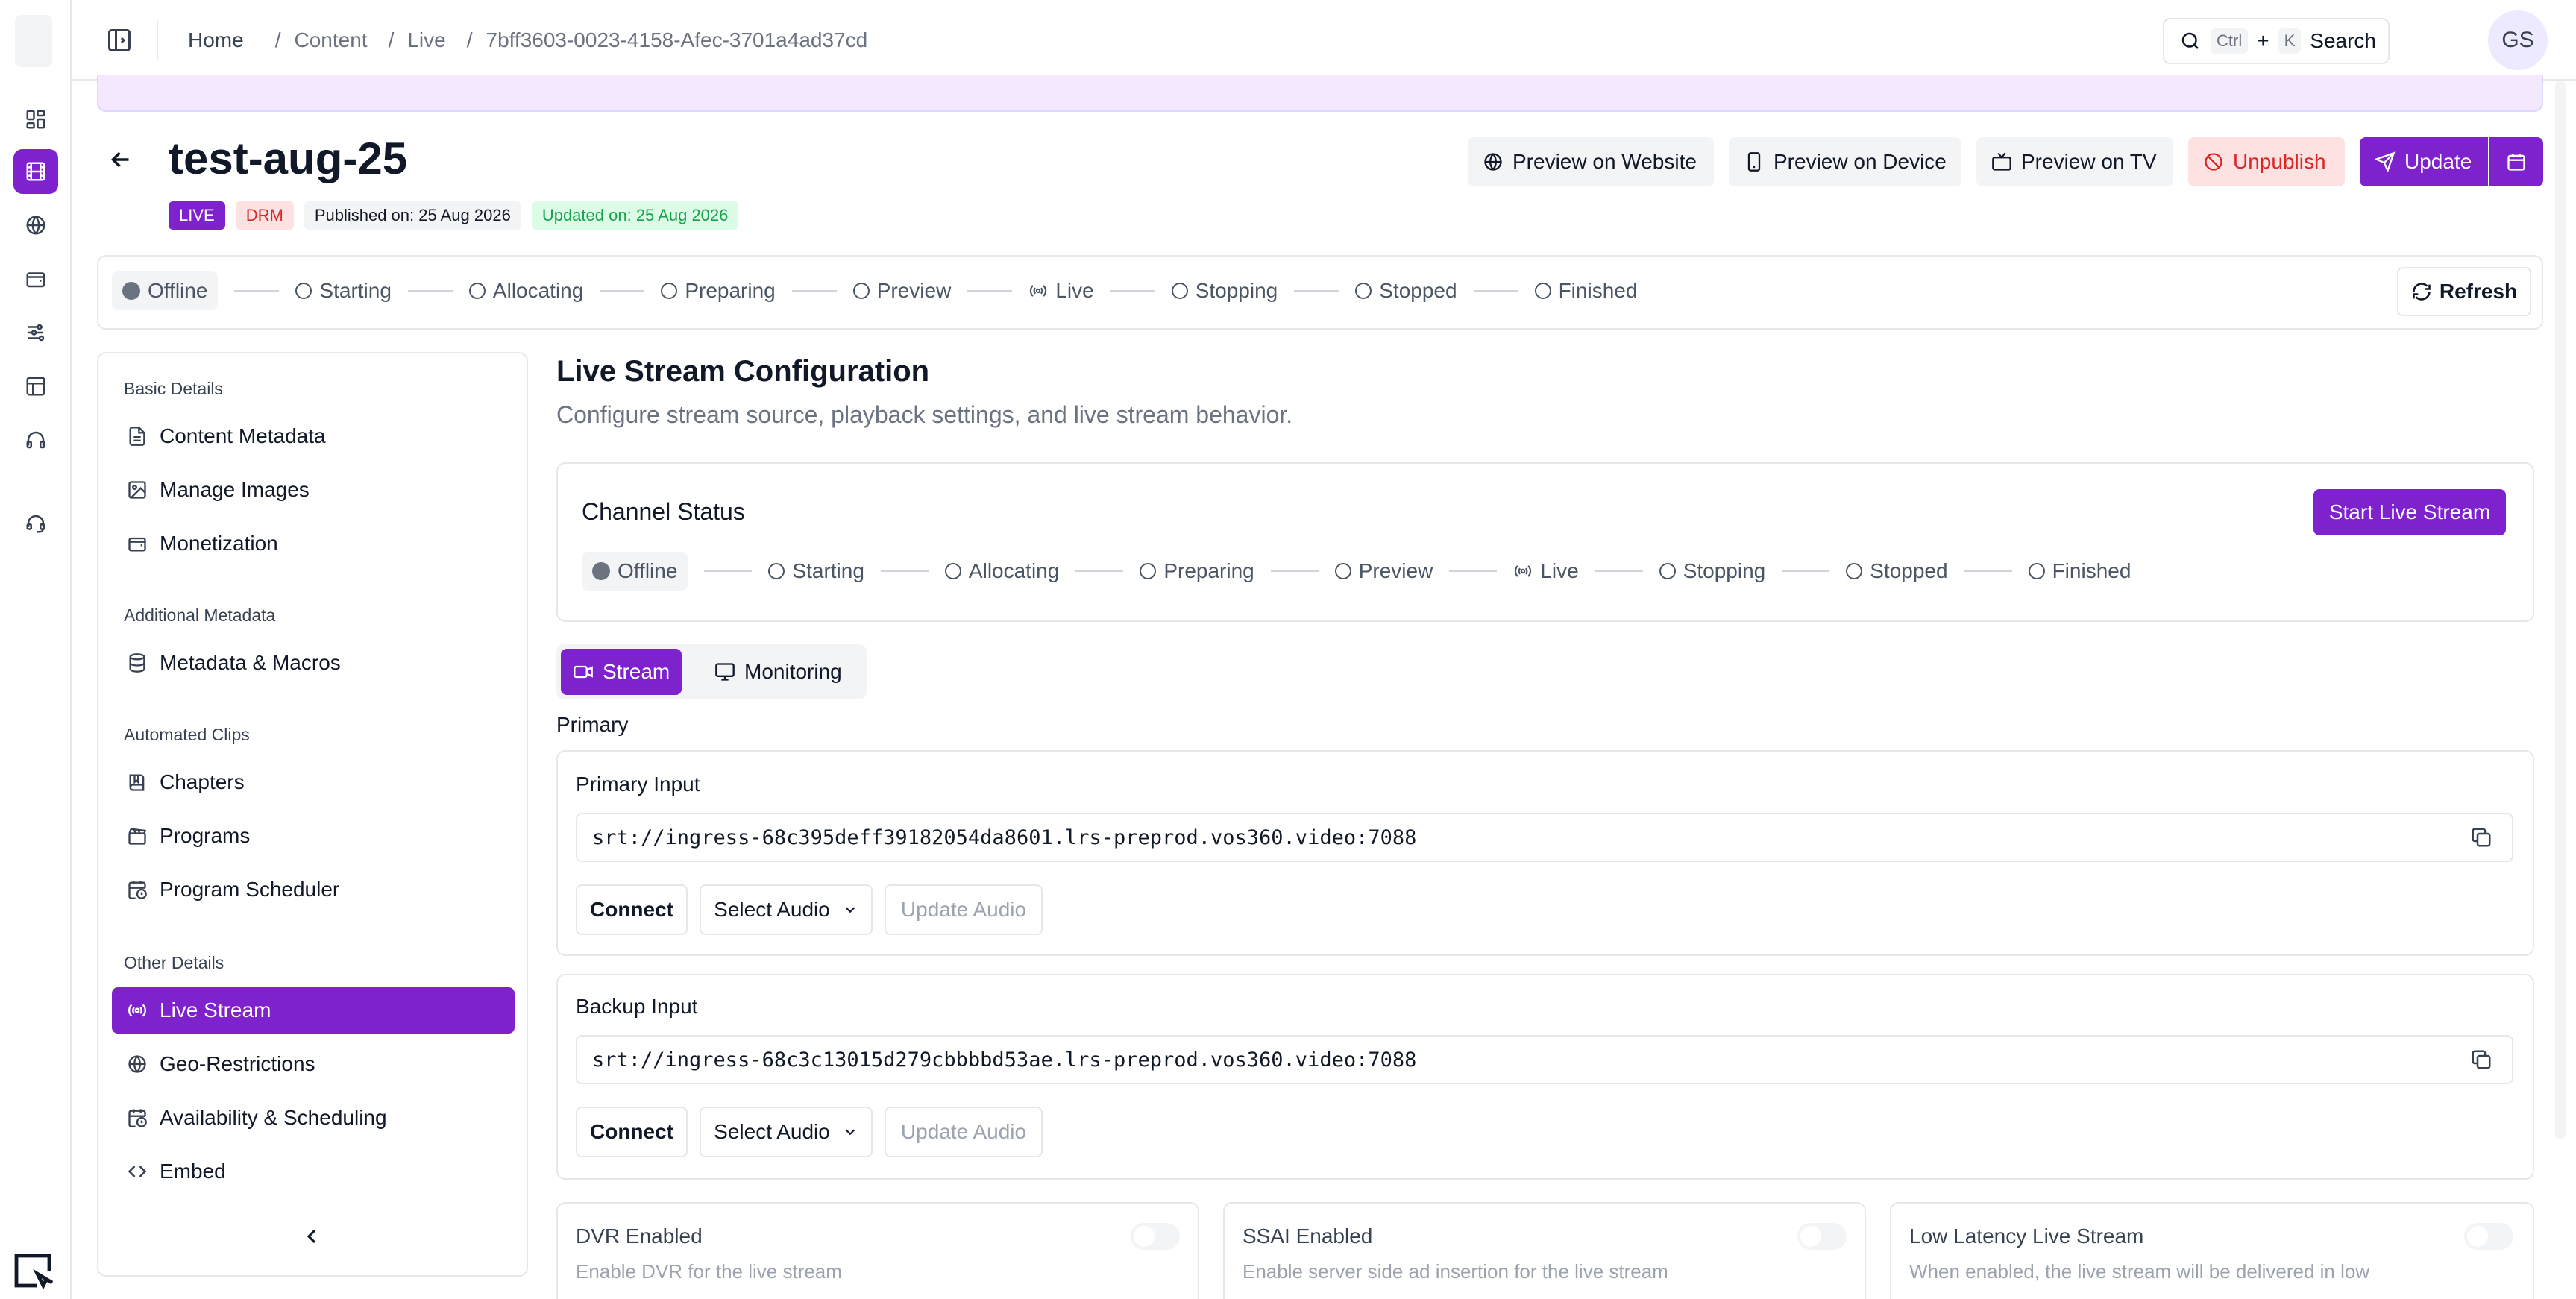 This screenshot has width=2576, height=1299. What do you see at coordinates (779, 672) in the screenshot?
I see `tab-monitoring: Monitoring` at bounding box center [779, 672].